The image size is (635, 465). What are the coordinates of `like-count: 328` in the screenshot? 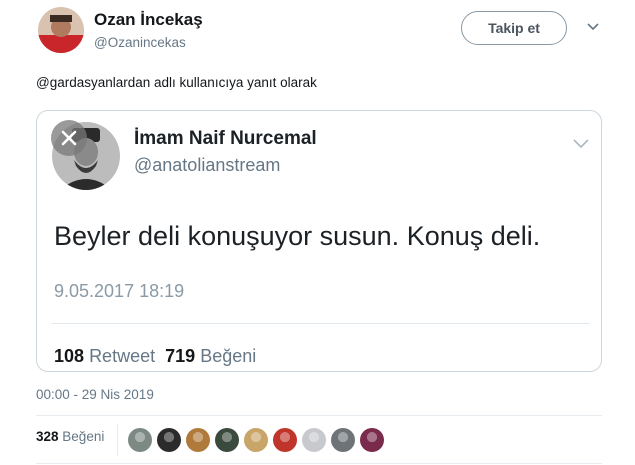 It's located at (47, 436).